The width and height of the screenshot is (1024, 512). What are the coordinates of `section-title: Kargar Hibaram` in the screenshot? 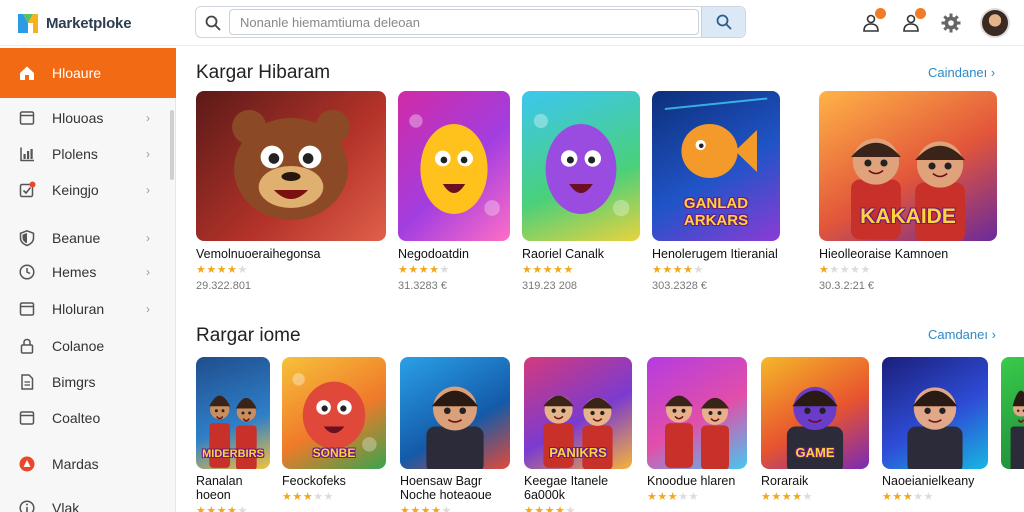 It's located at (263, 72).